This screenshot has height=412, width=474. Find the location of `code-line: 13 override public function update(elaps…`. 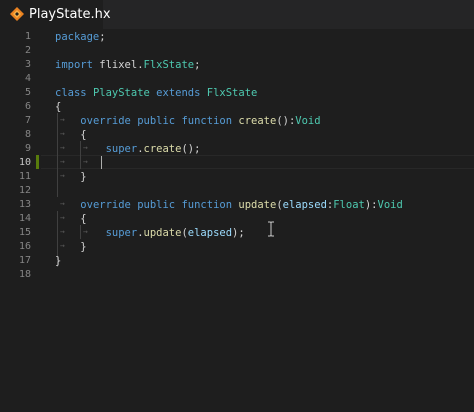

code-line: 13 override public function update(elaps… is located at coordinates (237, 205).